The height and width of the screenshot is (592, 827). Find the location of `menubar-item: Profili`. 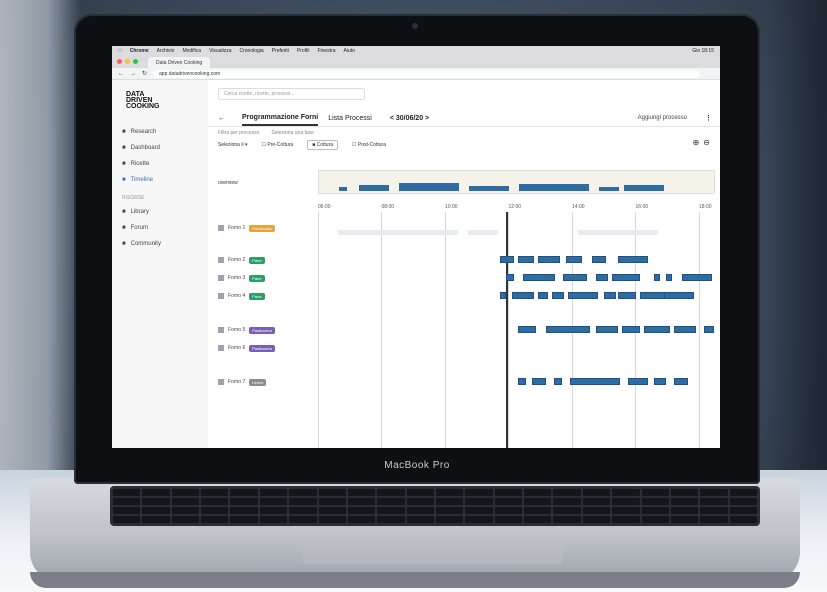

menubar-item: Profili is located at coordinates (303, 51).